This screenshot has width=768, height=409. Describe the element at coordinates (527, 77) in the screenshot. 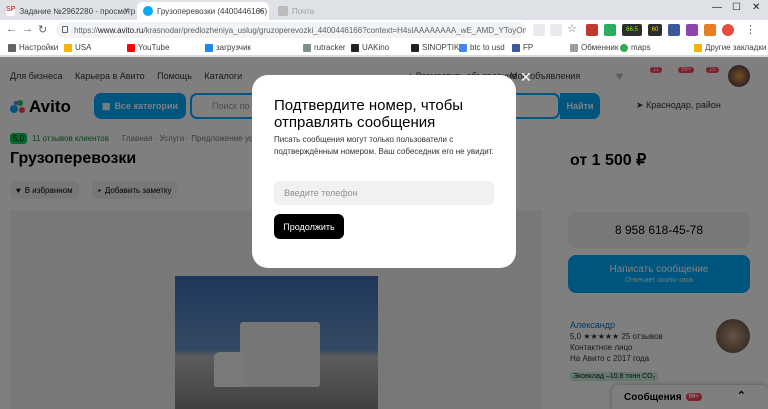

I see `close-icon: ✕` at that location.